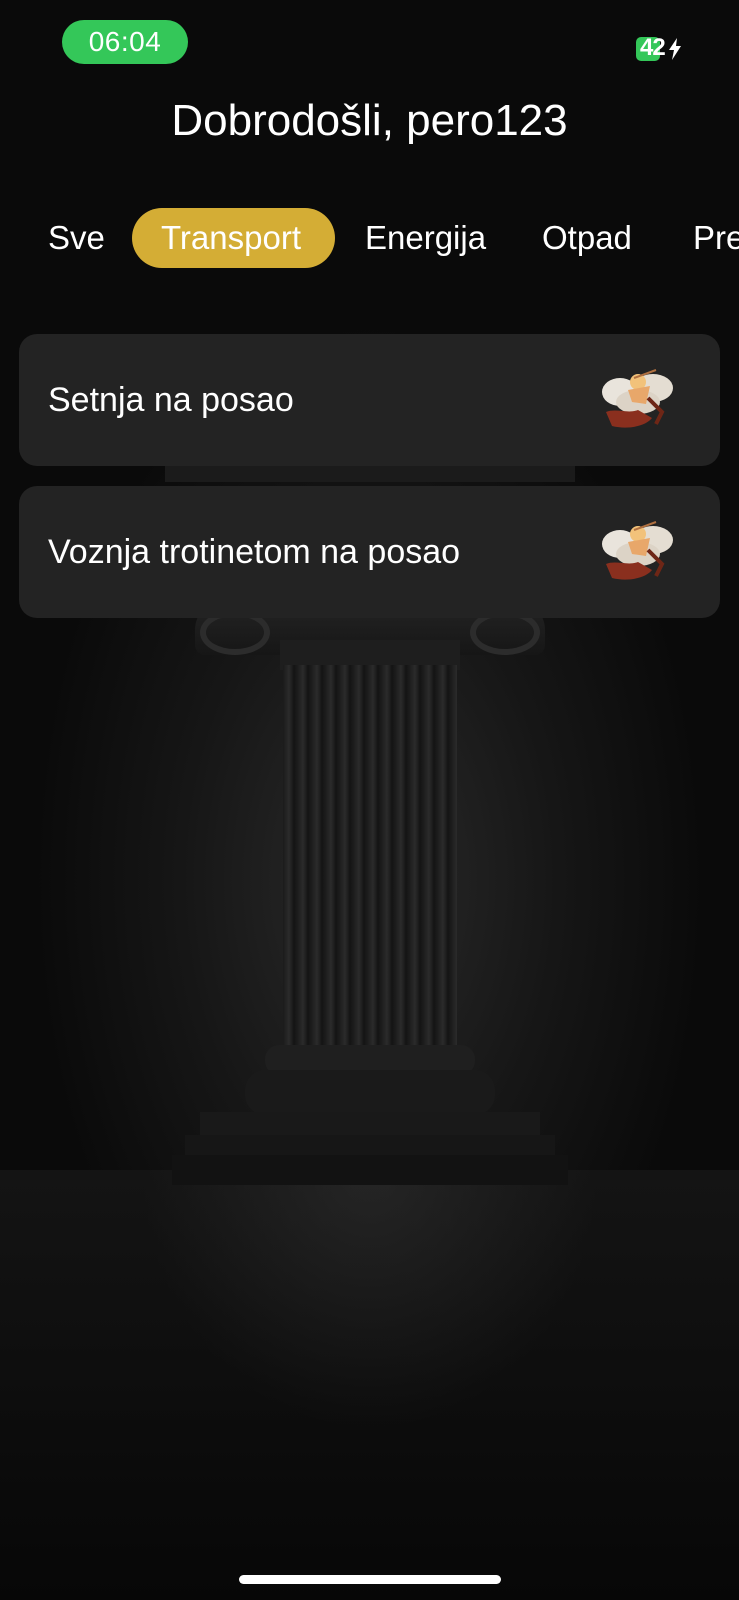 This screenshot has height=1600, width=739. I want to click on charging-bolt-icon, so click(675, 49).